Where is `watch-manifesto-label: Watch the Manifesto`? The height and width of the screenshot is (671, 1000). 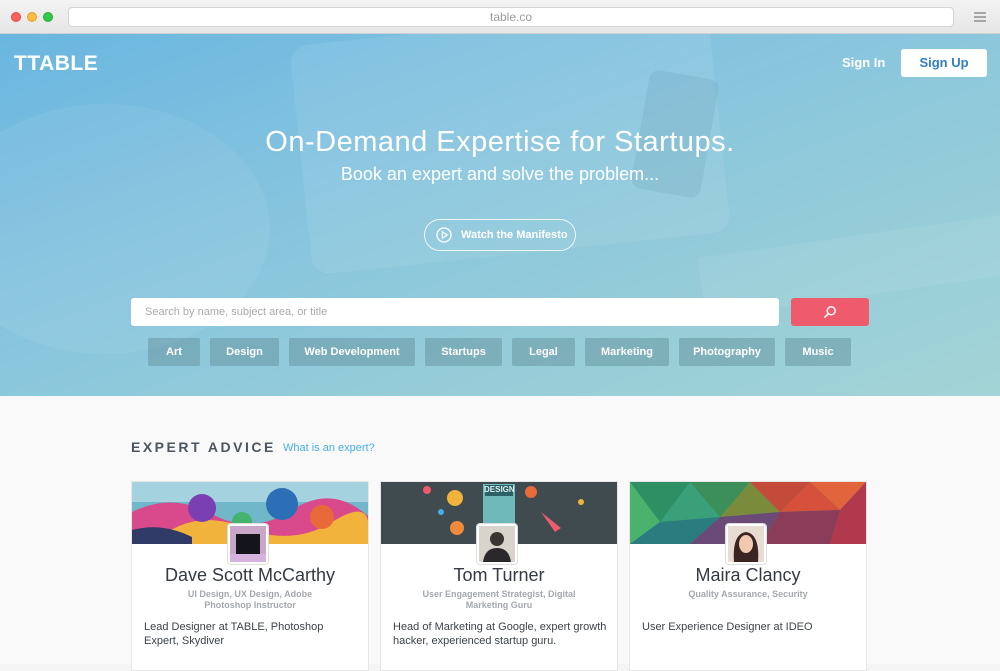
watch-manifesto-label: Watch the Manifesto is located at coordinates (514, 235).